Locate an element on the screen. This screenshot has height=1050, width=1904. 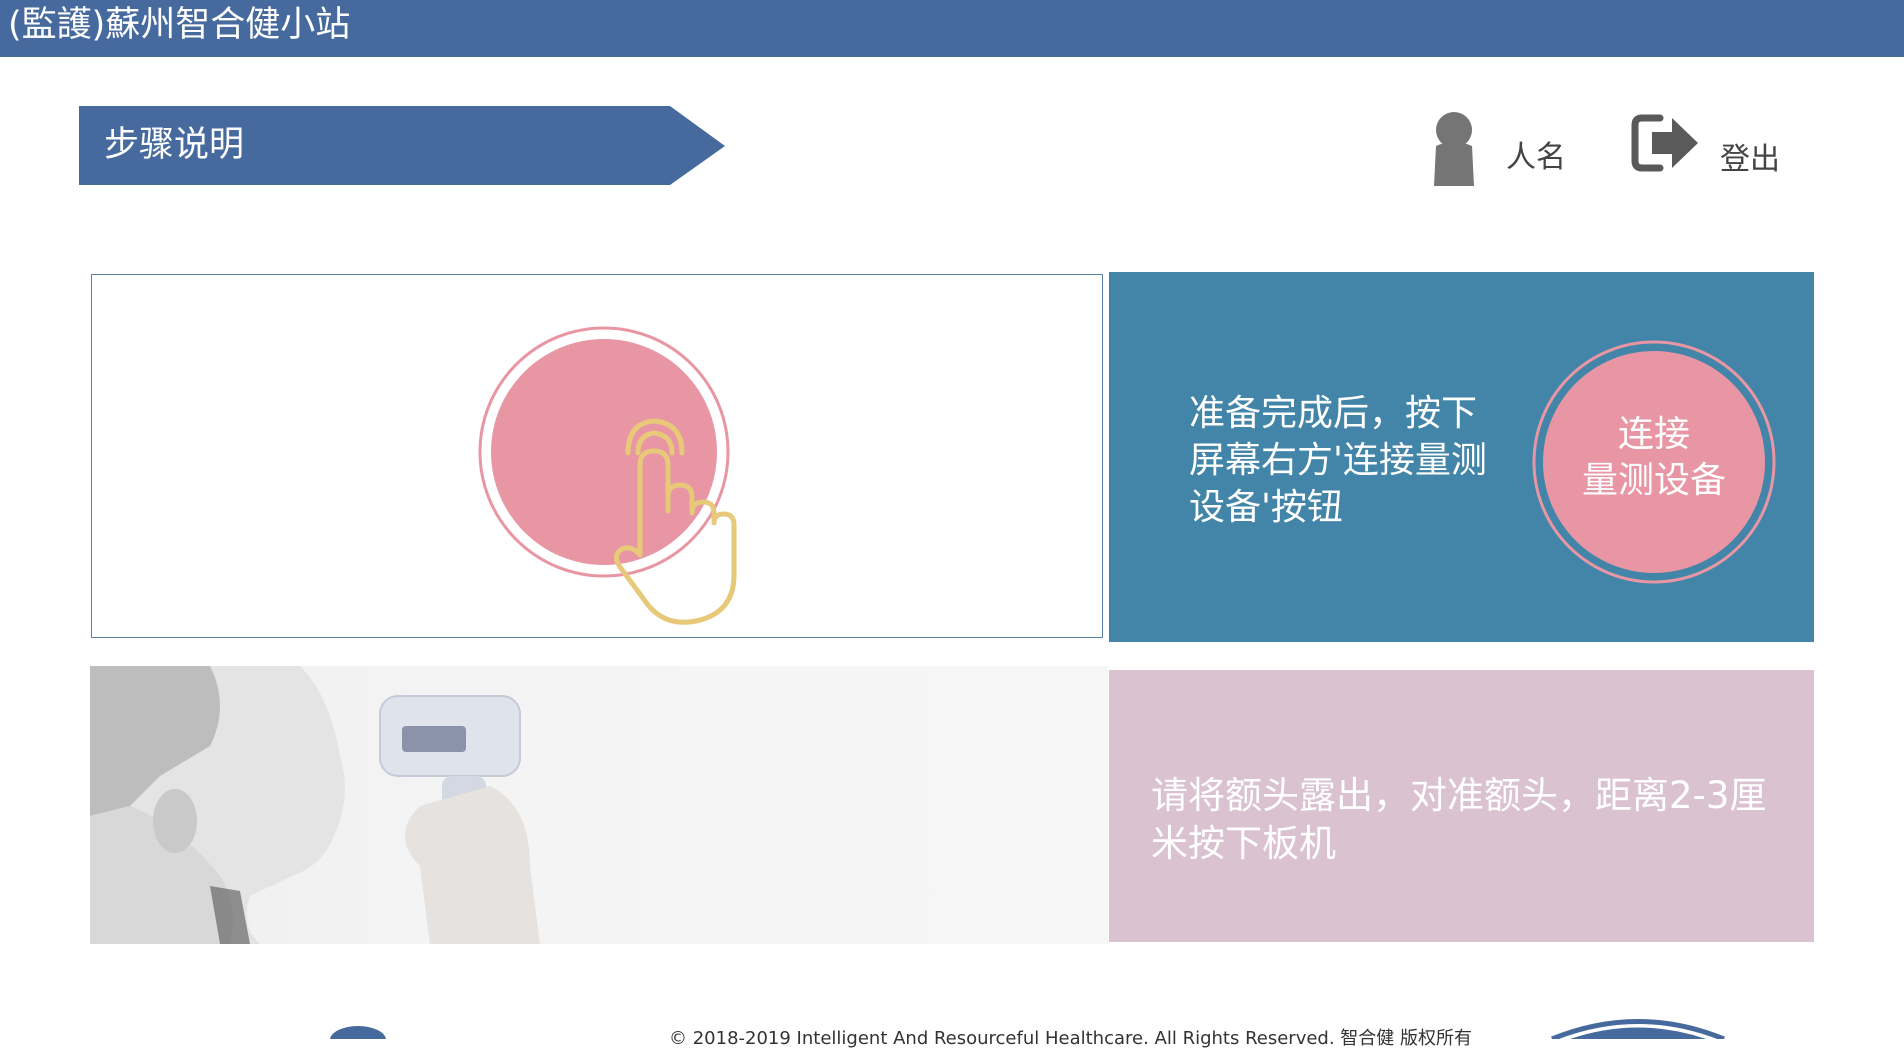
thermometer-photo is located at coordinates (599, 805).